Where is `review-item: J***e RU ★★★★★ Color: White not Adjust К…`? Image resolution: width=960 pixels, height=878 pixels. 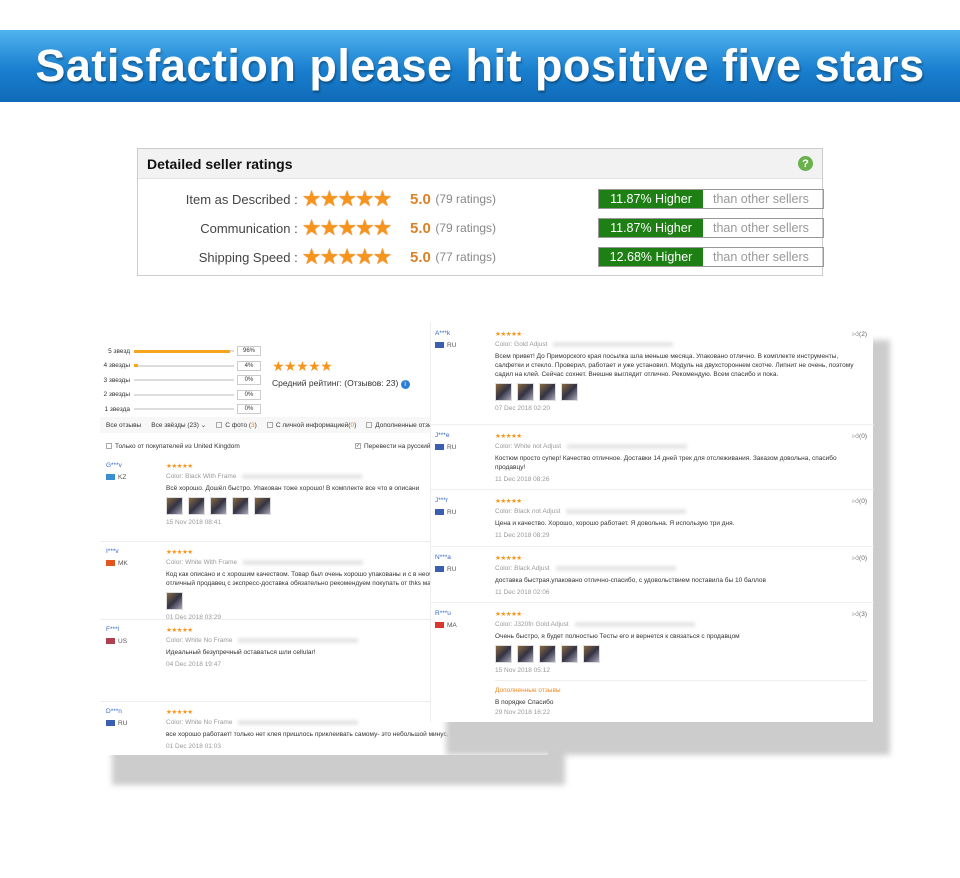
review-item: J***e RU ★★★★★ Color: White not Adjust К… is located at coordinates (651, 457).